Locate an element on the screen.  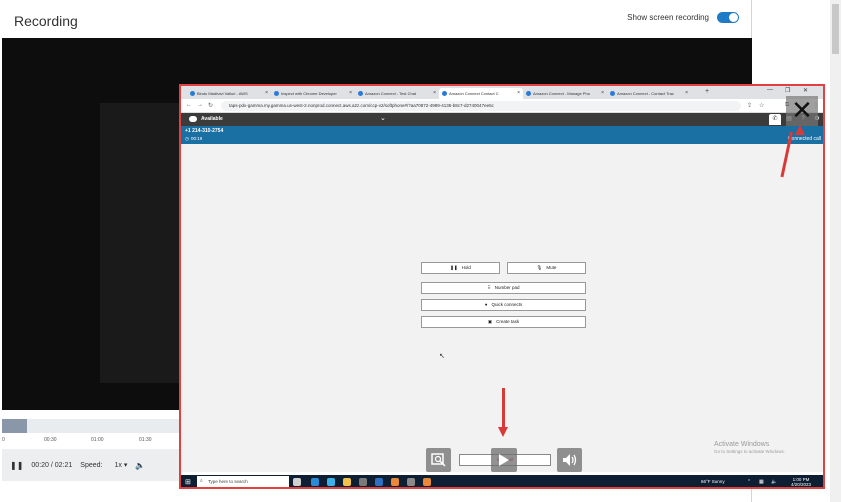
taskbar-search-placeholder: Type here to search is located at coordinates (228, 481).